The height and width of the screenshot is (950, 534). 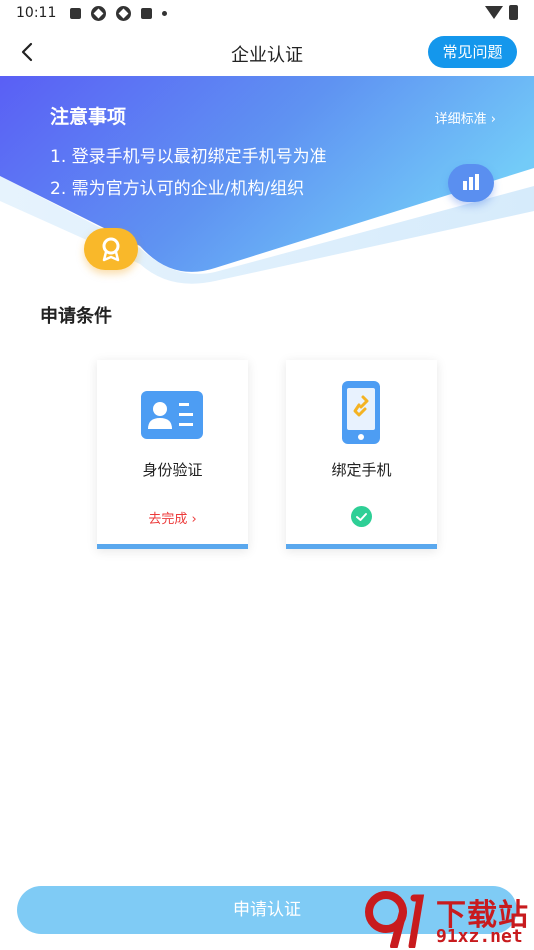 What do you see at coordinates (513, 12) in the screenshot?
I see `battery-icon` at bounding box center [513, 12].